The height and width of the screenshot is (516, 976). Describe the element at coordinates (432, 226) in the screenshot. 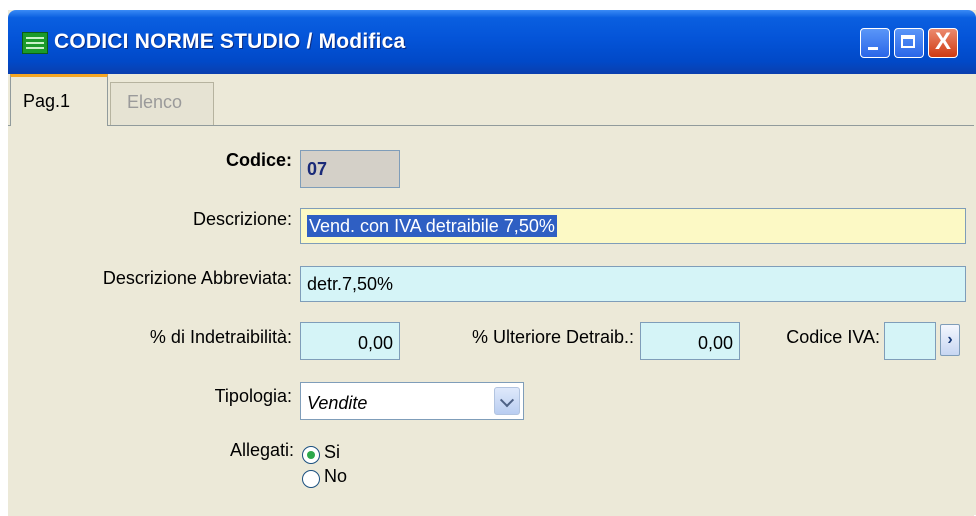

I see `descrizione-value: Vend. con IVA detraibile 7,50%` at that location.